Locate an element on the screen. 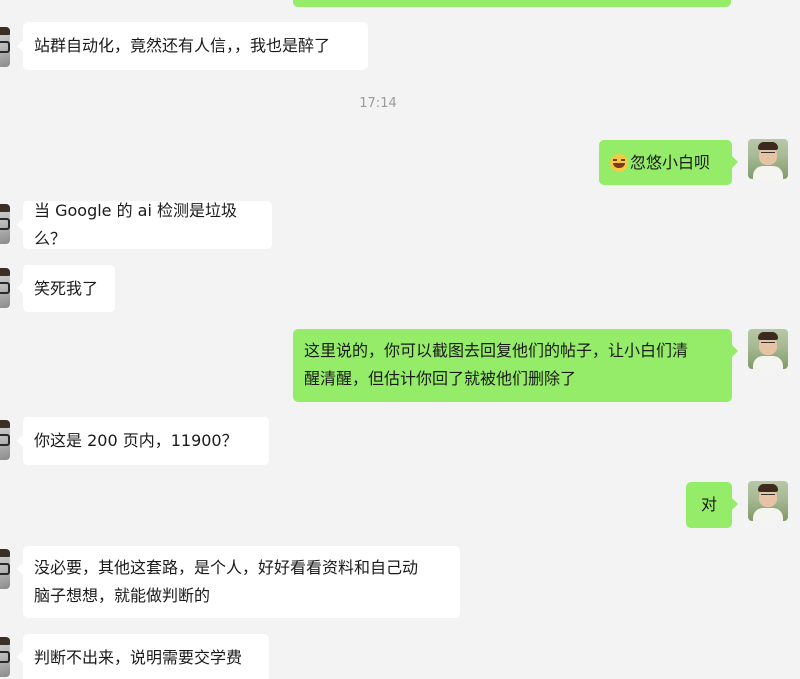 The height and width of the screenshot is (679, 800). message-text: 笑死我了 is located at coordinates (66, 288).